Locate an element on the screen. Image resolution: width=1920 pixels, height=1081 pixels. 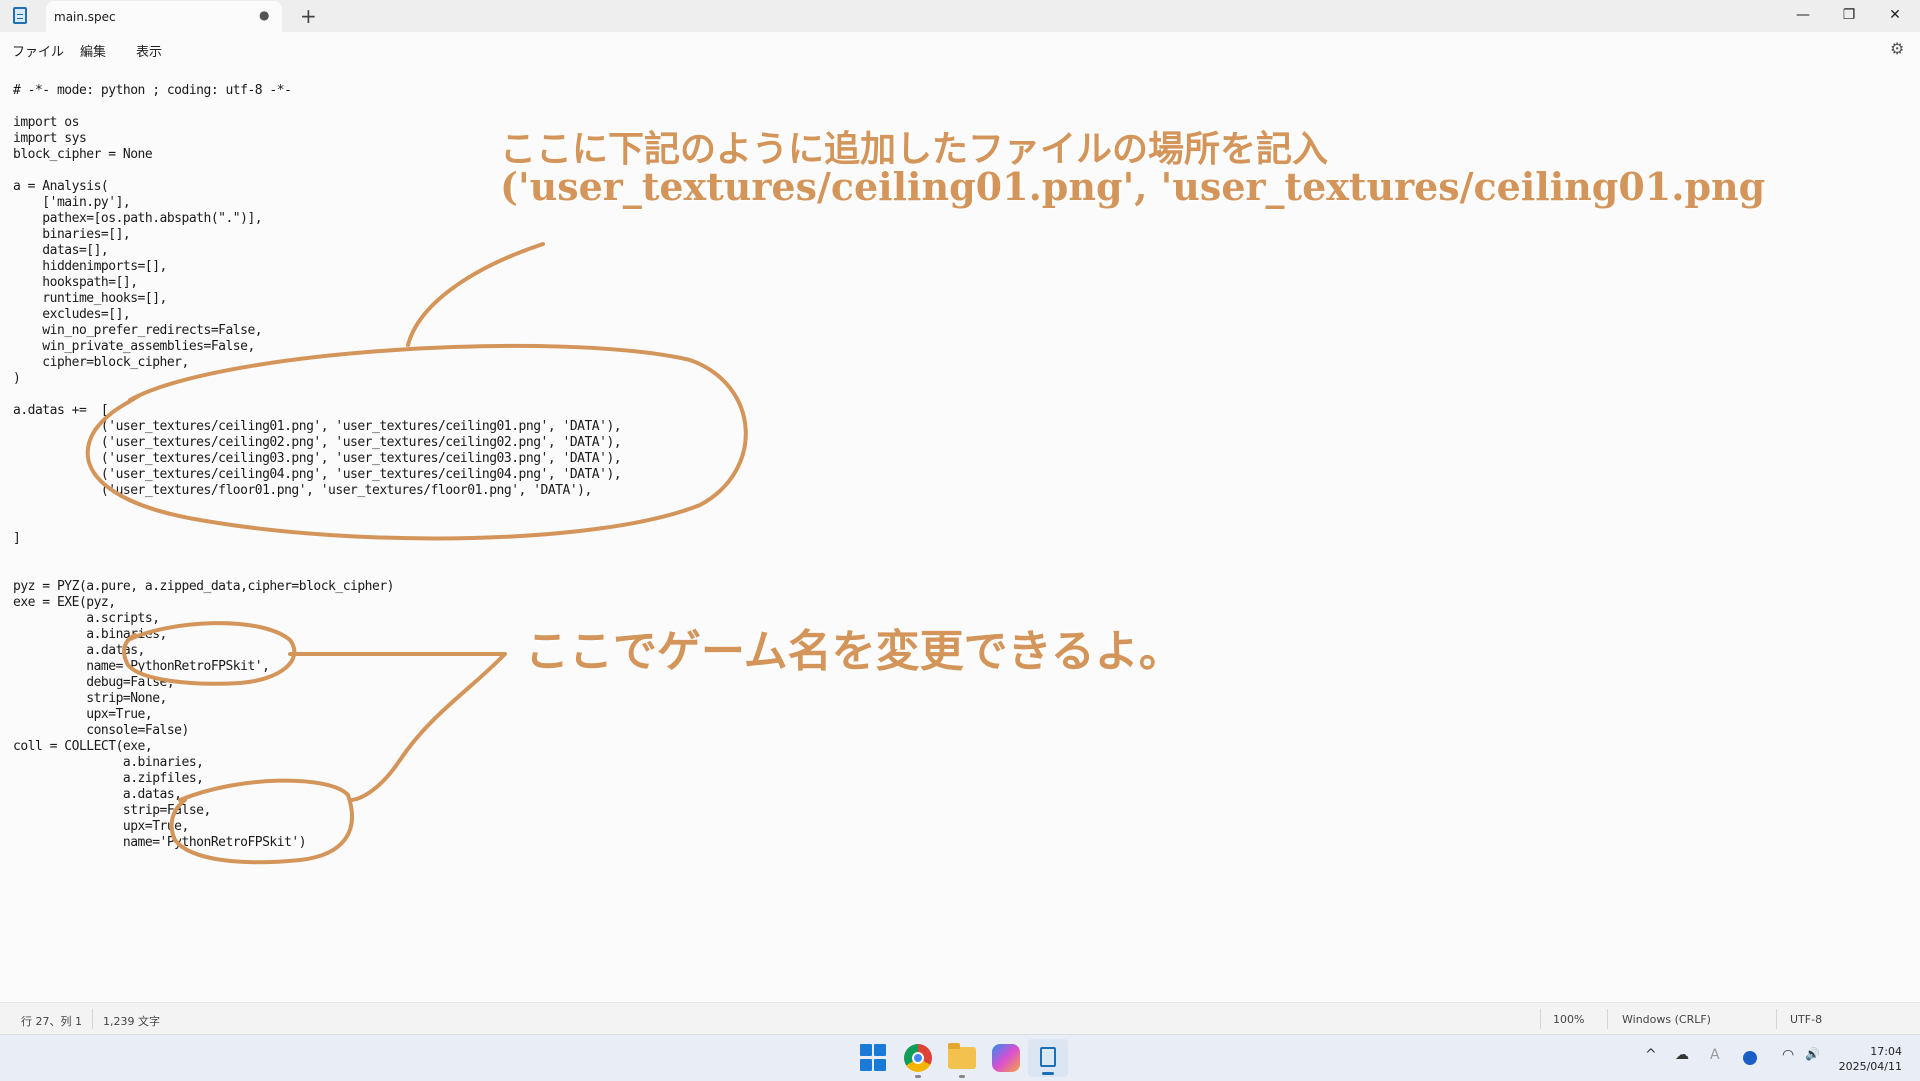
notepad-icon is located at coordinates (1048, 1057).